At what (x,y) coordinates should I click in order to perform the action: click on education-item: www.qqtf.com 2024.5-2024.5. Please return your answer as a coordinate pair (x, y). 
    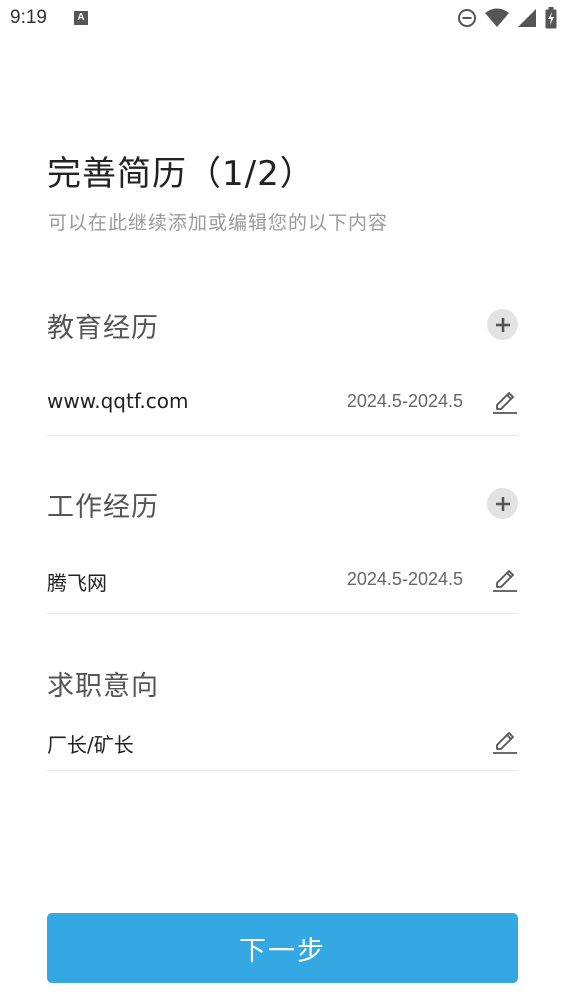
    Looking at the image, I should click on (282, 404).